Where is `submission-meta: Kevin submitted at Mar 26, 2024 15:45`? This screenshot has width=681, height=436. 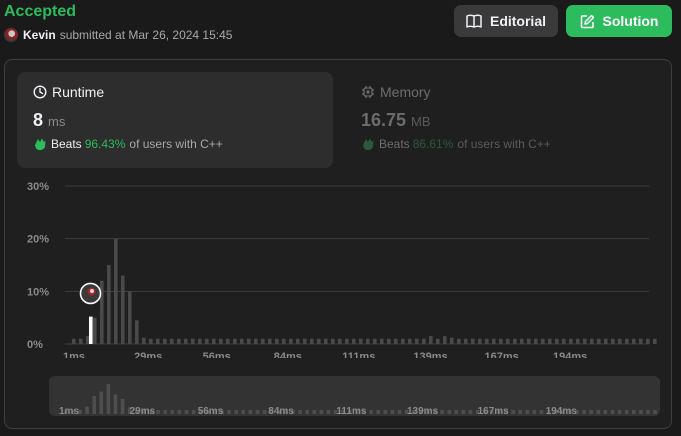
submission-meta: Kevin submitted at Mar 26, 2024 15:45 is located at coordinates (118, 35).